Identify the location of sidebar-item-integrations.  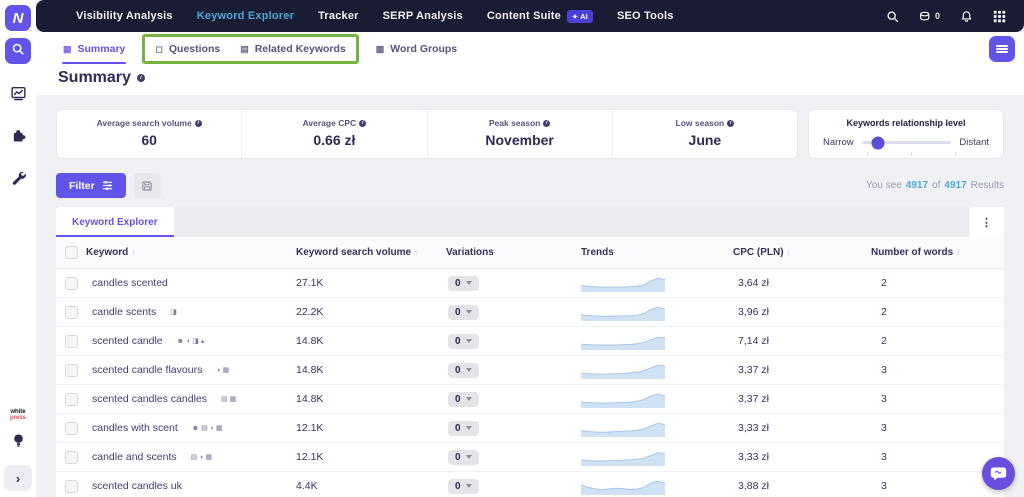
(18, 138).